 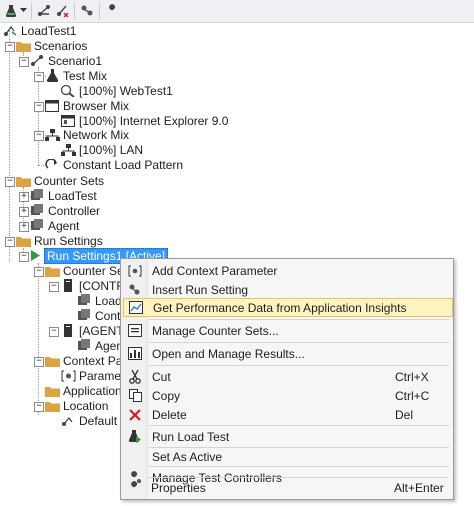 What do you see at coordinates (59, 240) in the screenshot?
I see `tree-item-run-settings: Run Settings` at bounding box center [59, 240].